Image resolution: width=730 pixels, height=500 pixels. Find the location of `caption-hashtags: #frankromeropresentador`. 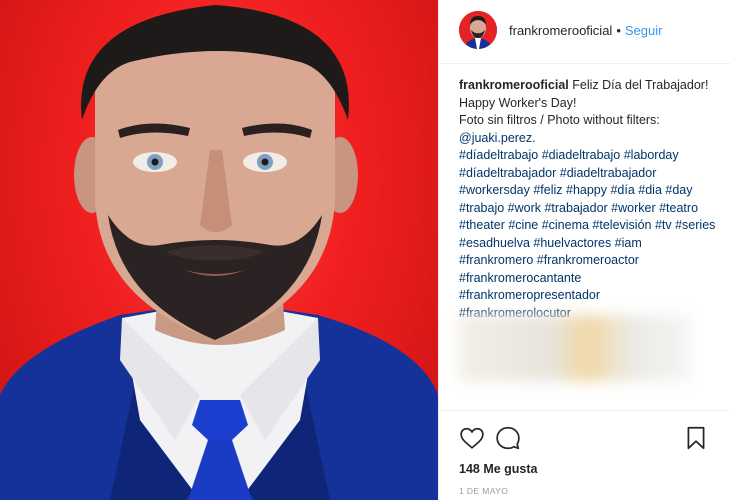

caption-hashtags: #frankromeropresentador is located at coordinates (590, 296).